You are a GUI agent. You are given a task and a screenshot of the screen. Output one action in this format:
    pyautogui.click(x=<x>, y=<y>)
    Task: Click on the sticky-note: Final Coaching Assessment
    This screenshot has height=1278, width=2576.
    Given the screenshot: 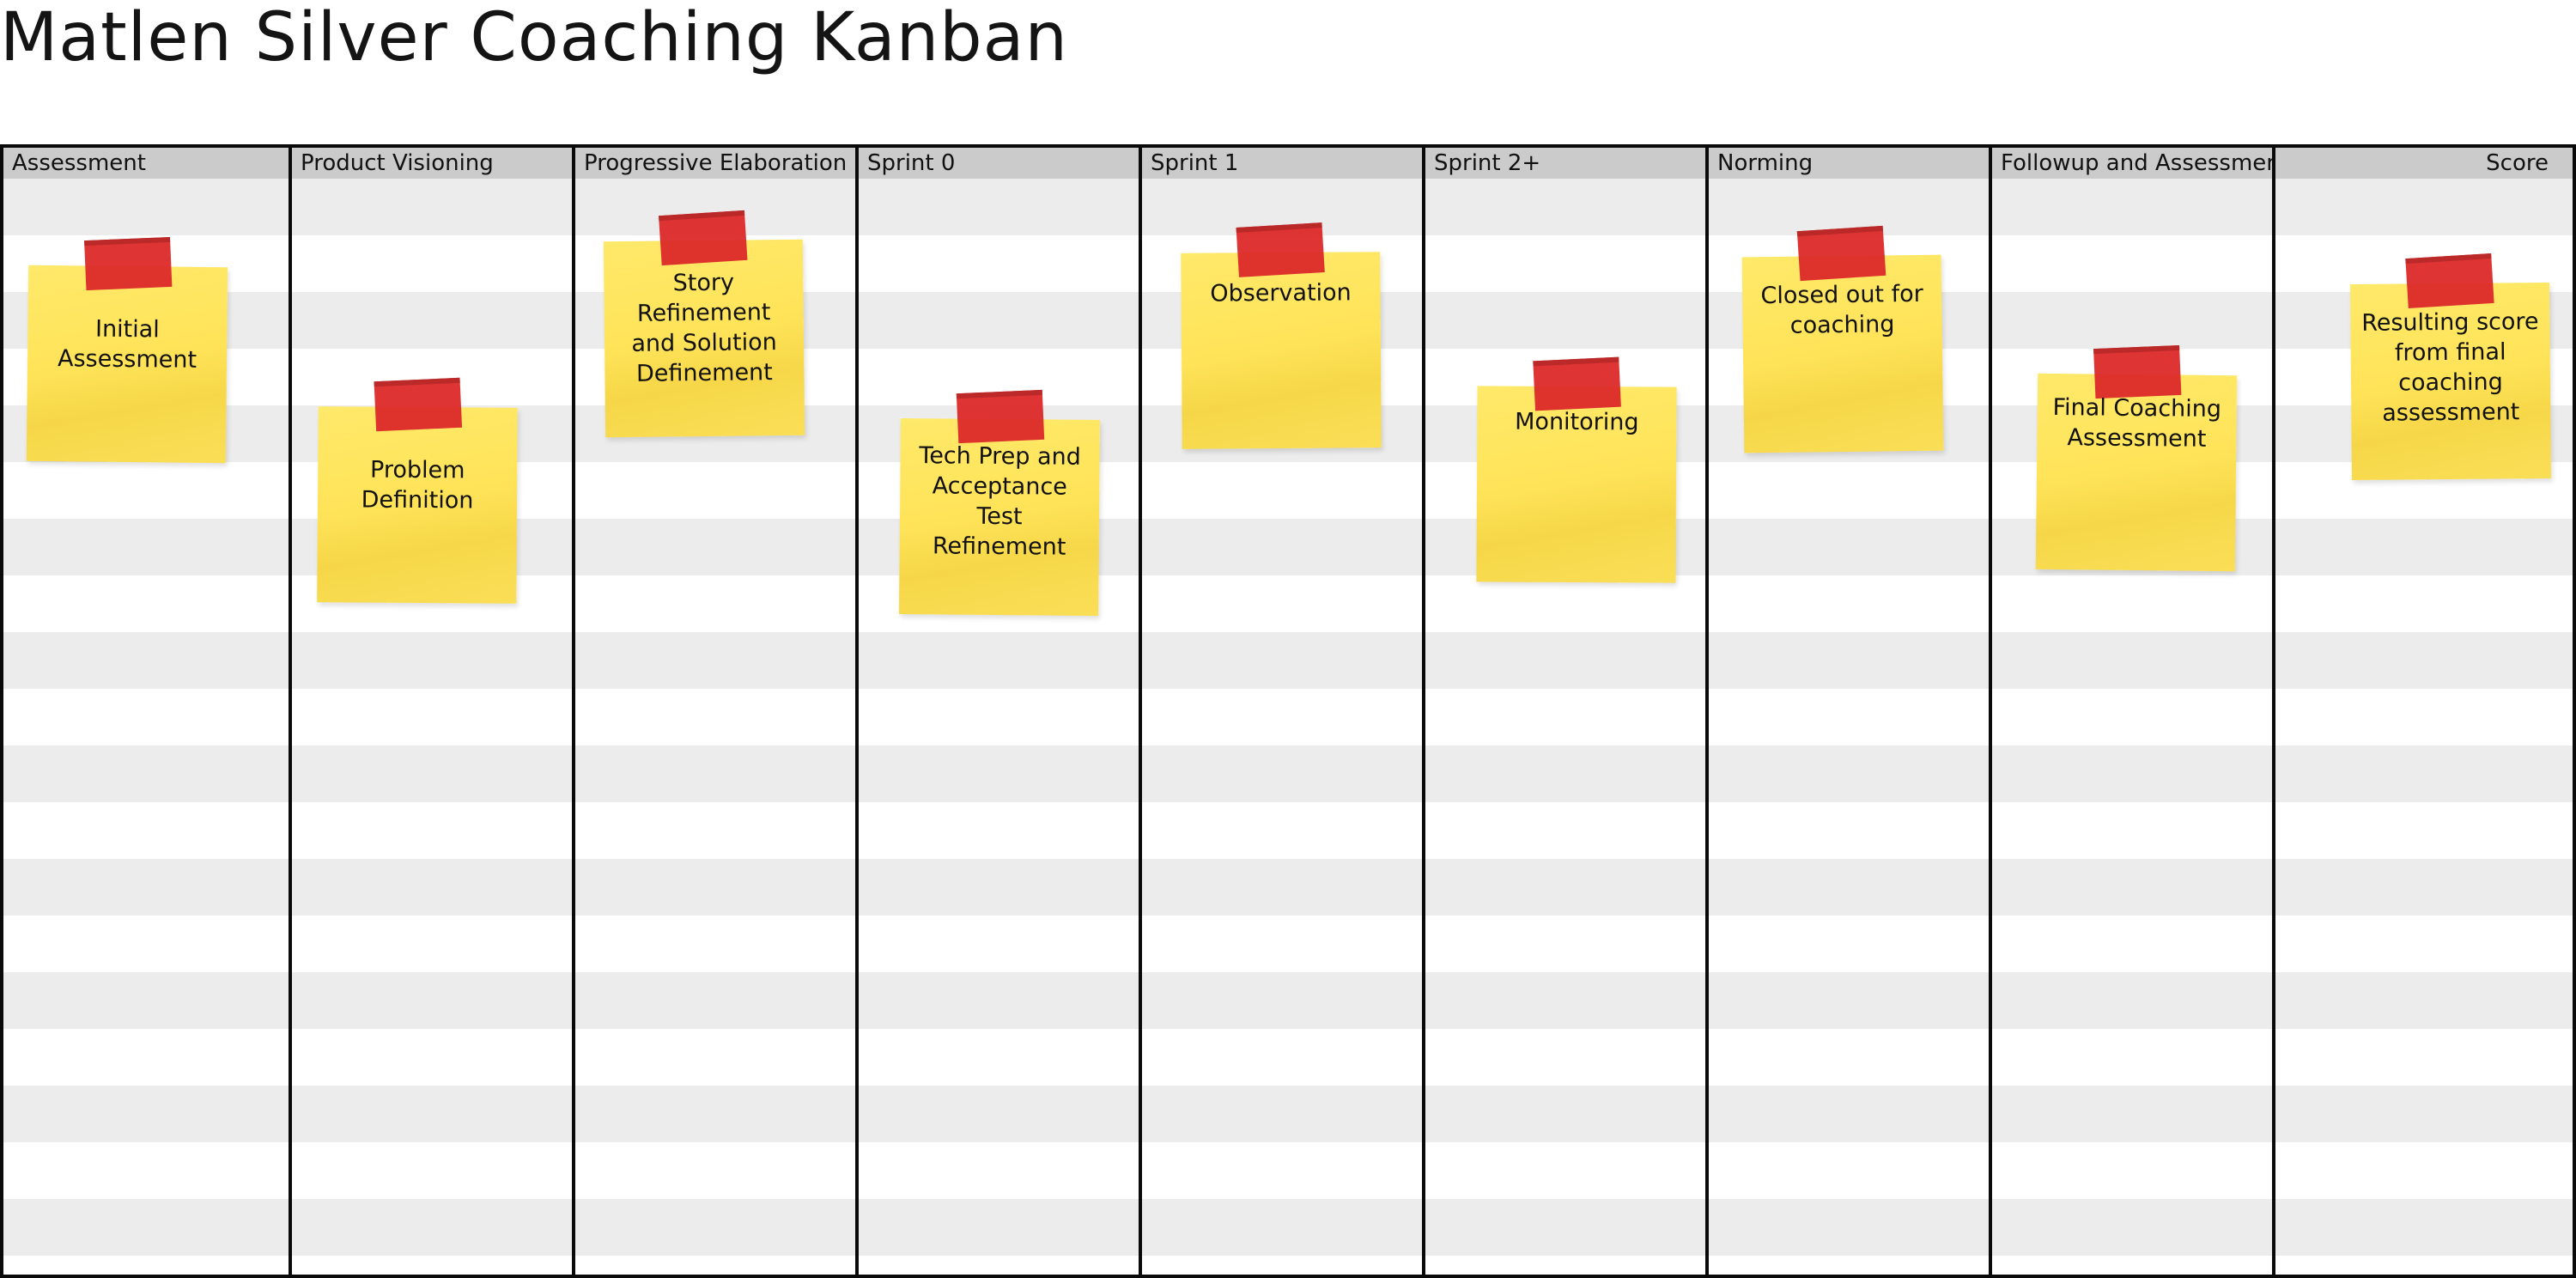 What is the action you would take?
    pyautogui.click(x=2136, y=458)
    